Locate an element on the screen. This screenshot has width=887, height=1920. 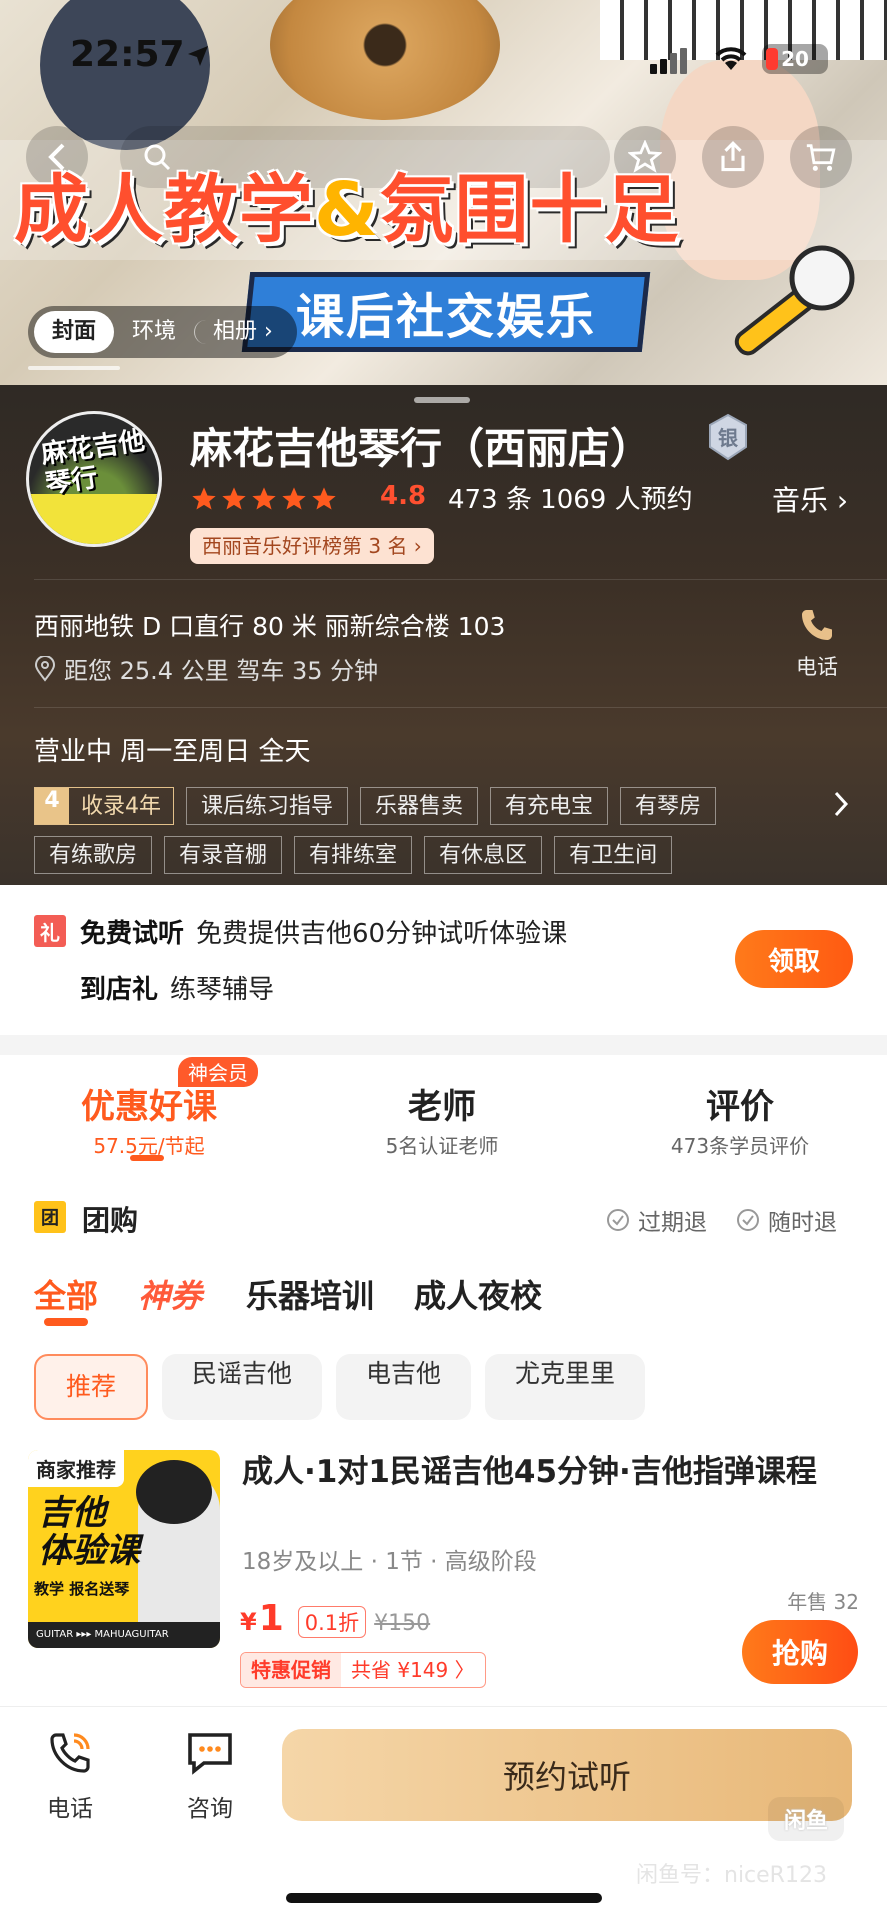
album-tab-cover: 封面 is located at coordinates (74, 332).